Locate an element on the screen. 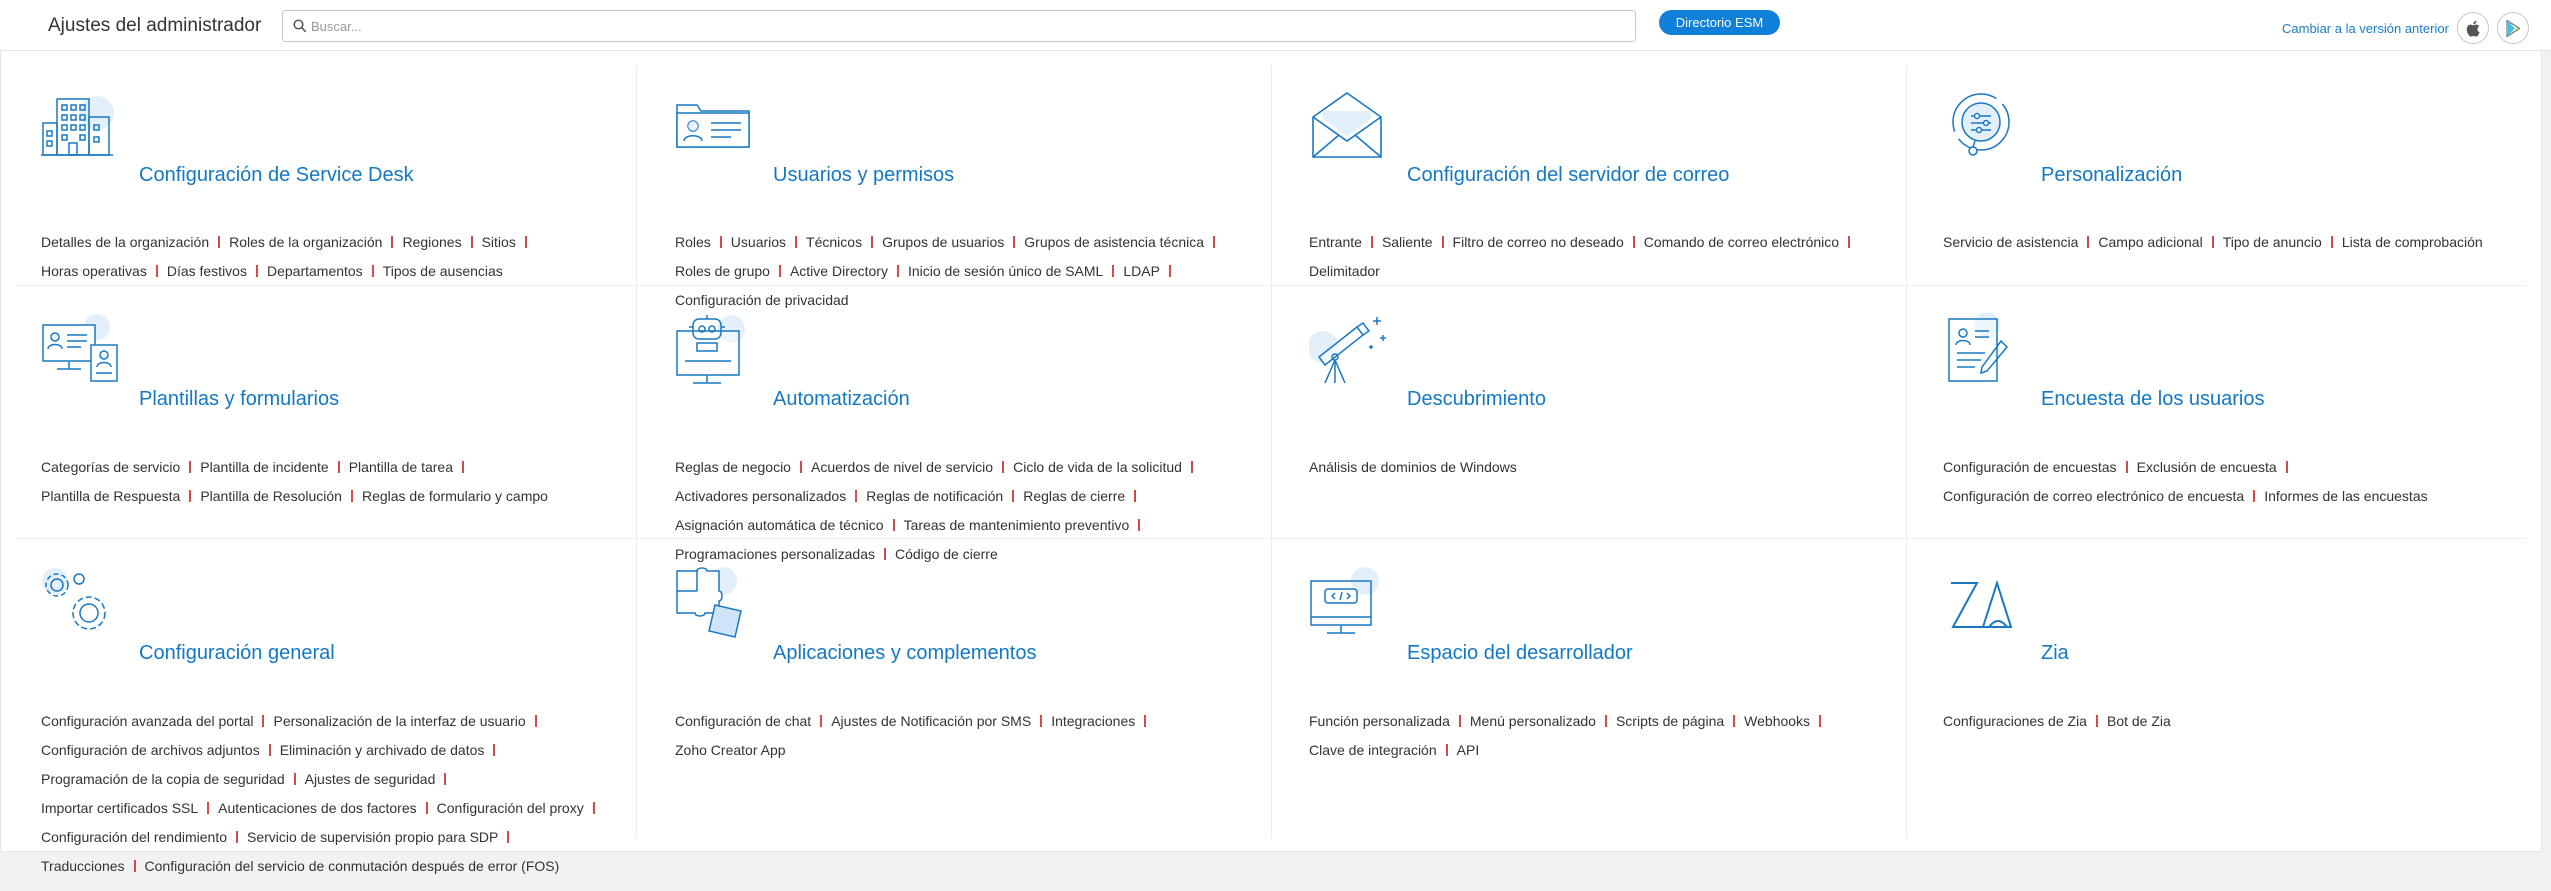  settings-link: Programaciones personalizadas is located at coordinates (775, 554).